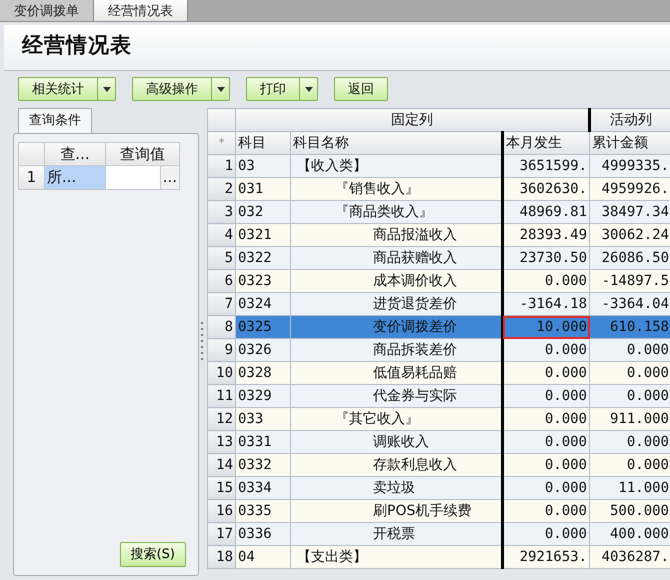 The width and height of the screenshot is (670, 580). Describe the element at coordinates (630, 212) in the screenshot. I see `table-cell: 38497.34` at that location.